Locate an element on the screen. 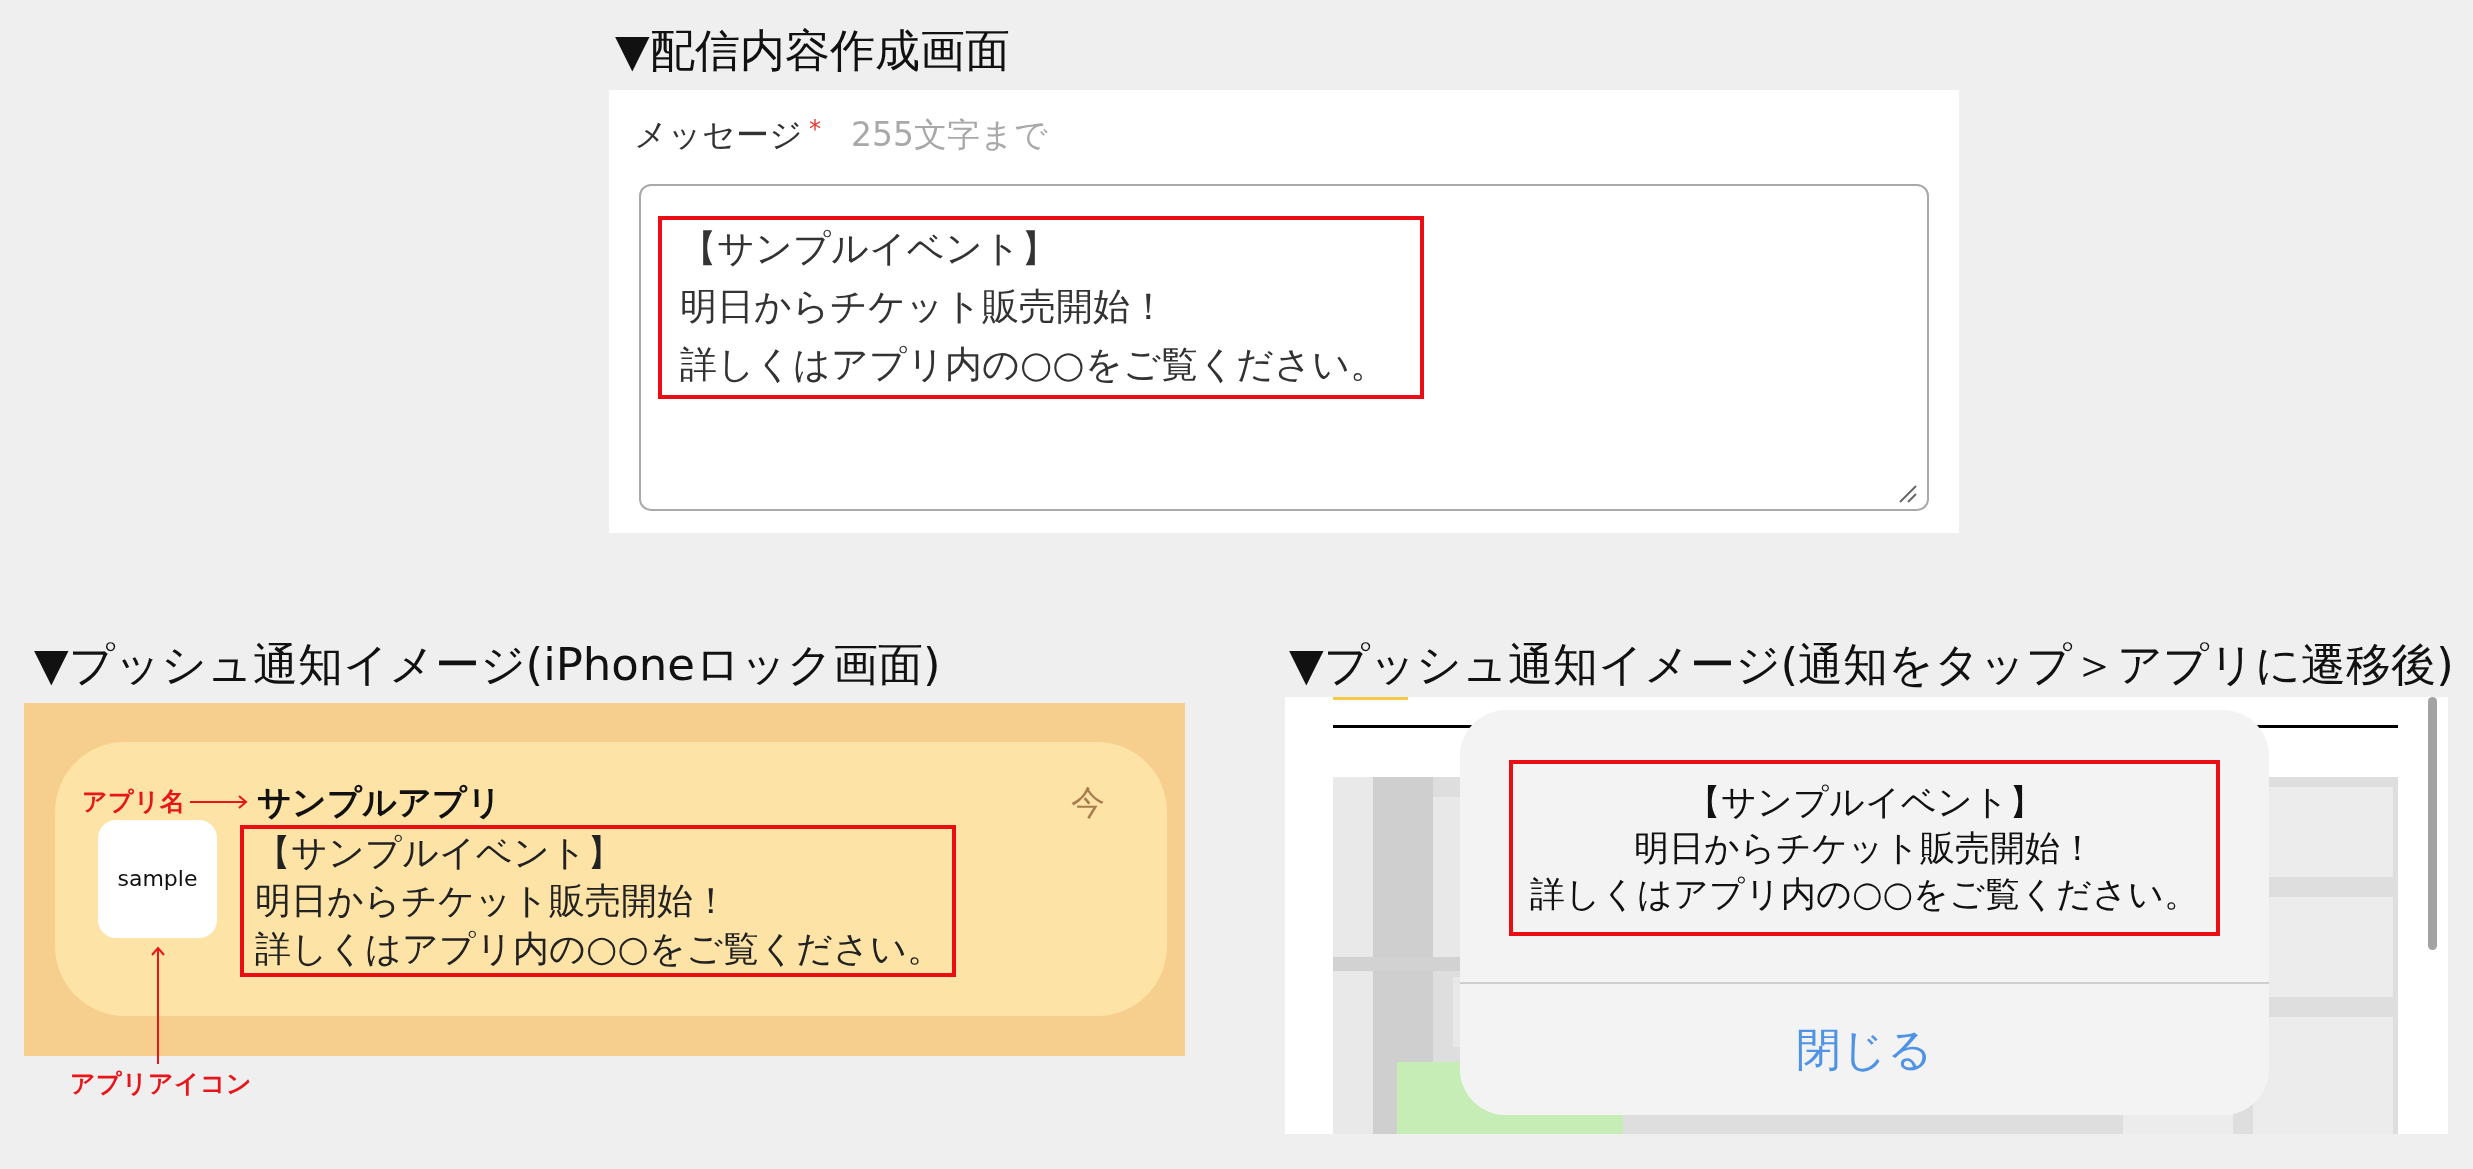  field-label: メッセージ is located at coordinates (718, 135).